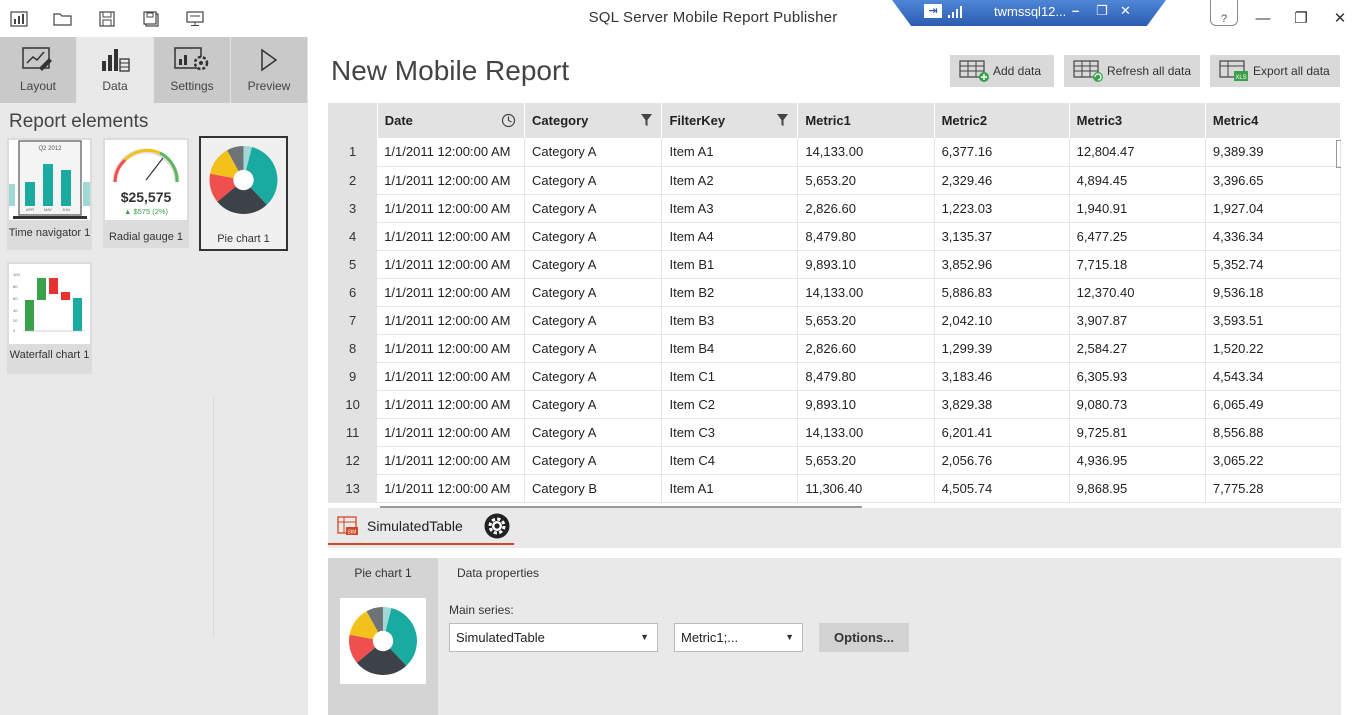 This screenshot has height=715, width=1362. Describe the element at coordinates (1273, 208) in the screenshot. I see `table-cell: 1,927.04` at that location.